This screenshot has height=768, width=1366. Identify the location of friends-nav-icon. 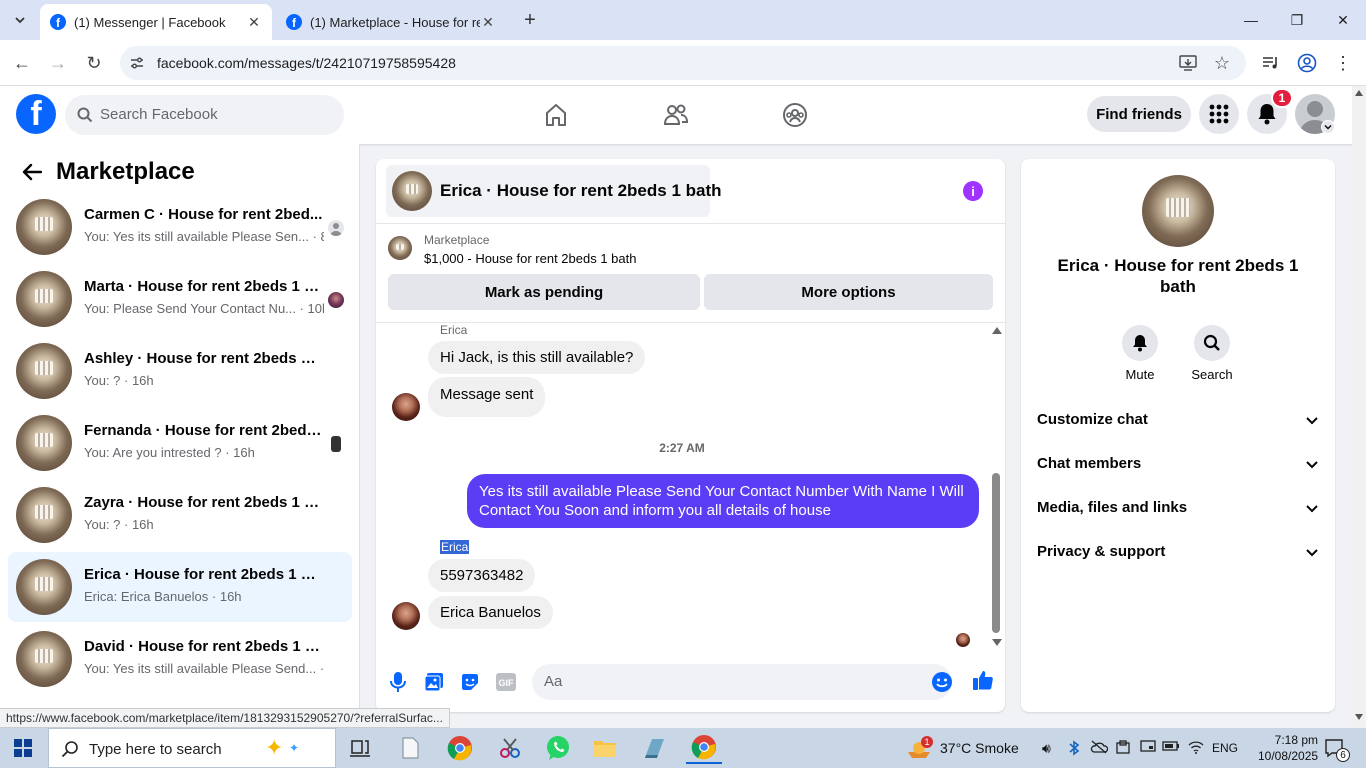
(676, 115).